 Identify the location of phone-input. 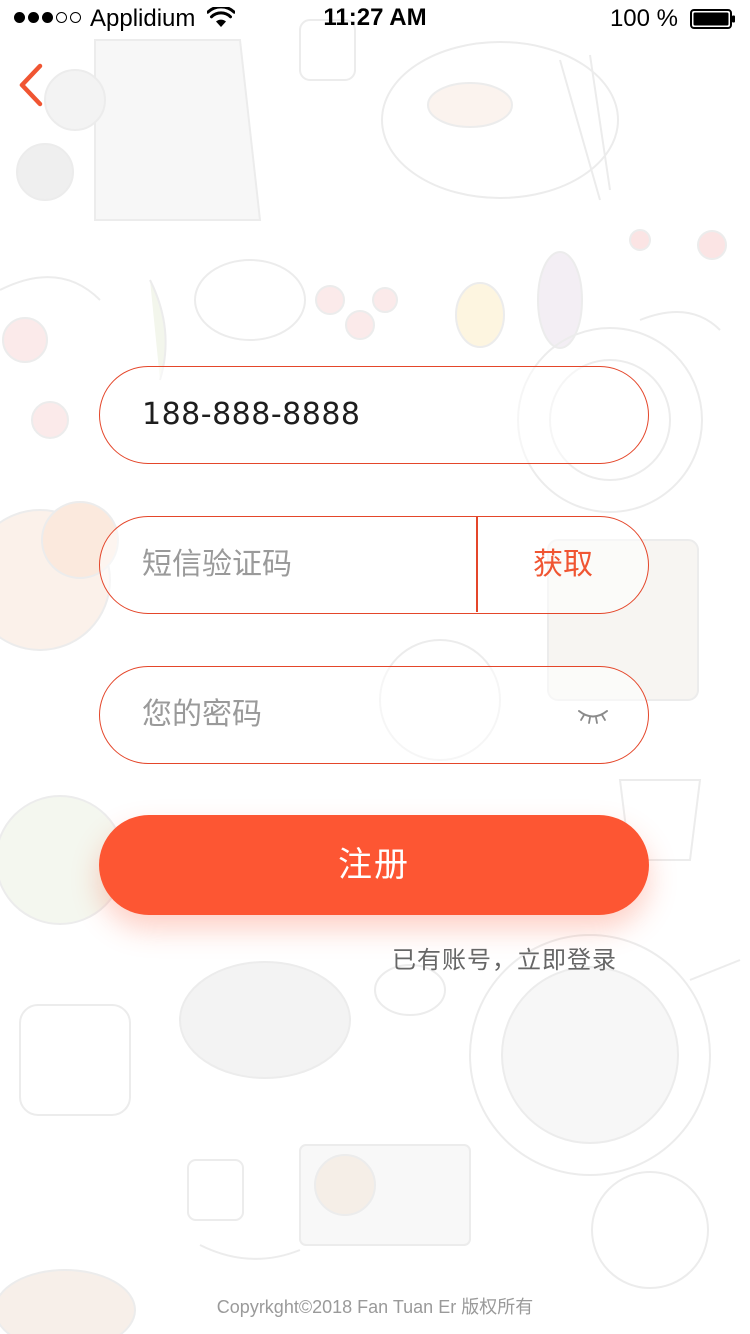
(377, 414).